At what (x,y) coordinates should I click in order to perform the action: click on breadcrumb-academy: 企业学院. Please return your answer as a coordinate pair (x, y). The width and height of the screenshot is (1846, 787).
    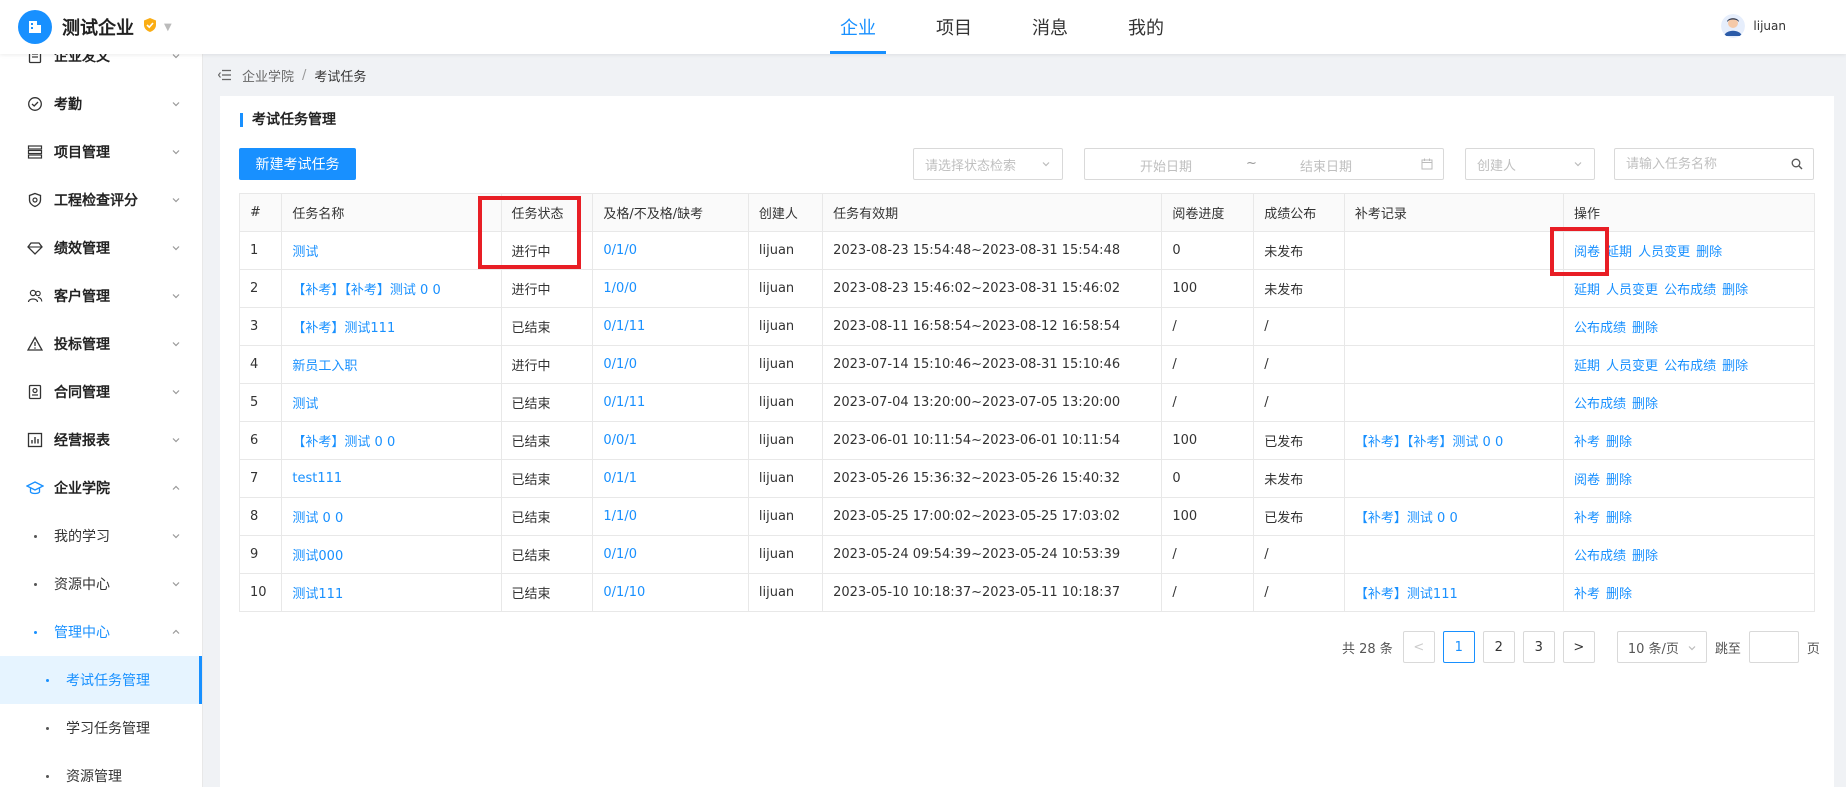
    Looking at the image, I should click on (268, 75).